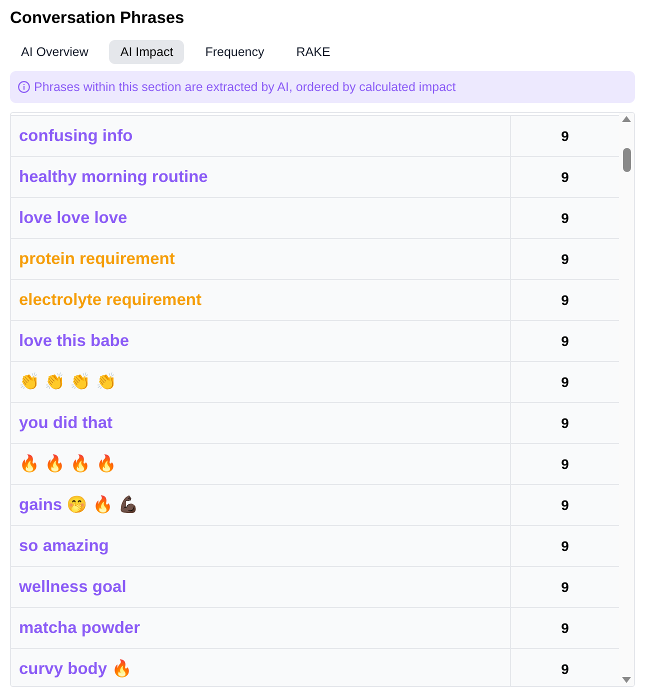 This screenshot has height=693, width=645. What do you see at coordinates (626, 399) in the screenshot?
I see `scrollbar` at bounding box center [626, 399].